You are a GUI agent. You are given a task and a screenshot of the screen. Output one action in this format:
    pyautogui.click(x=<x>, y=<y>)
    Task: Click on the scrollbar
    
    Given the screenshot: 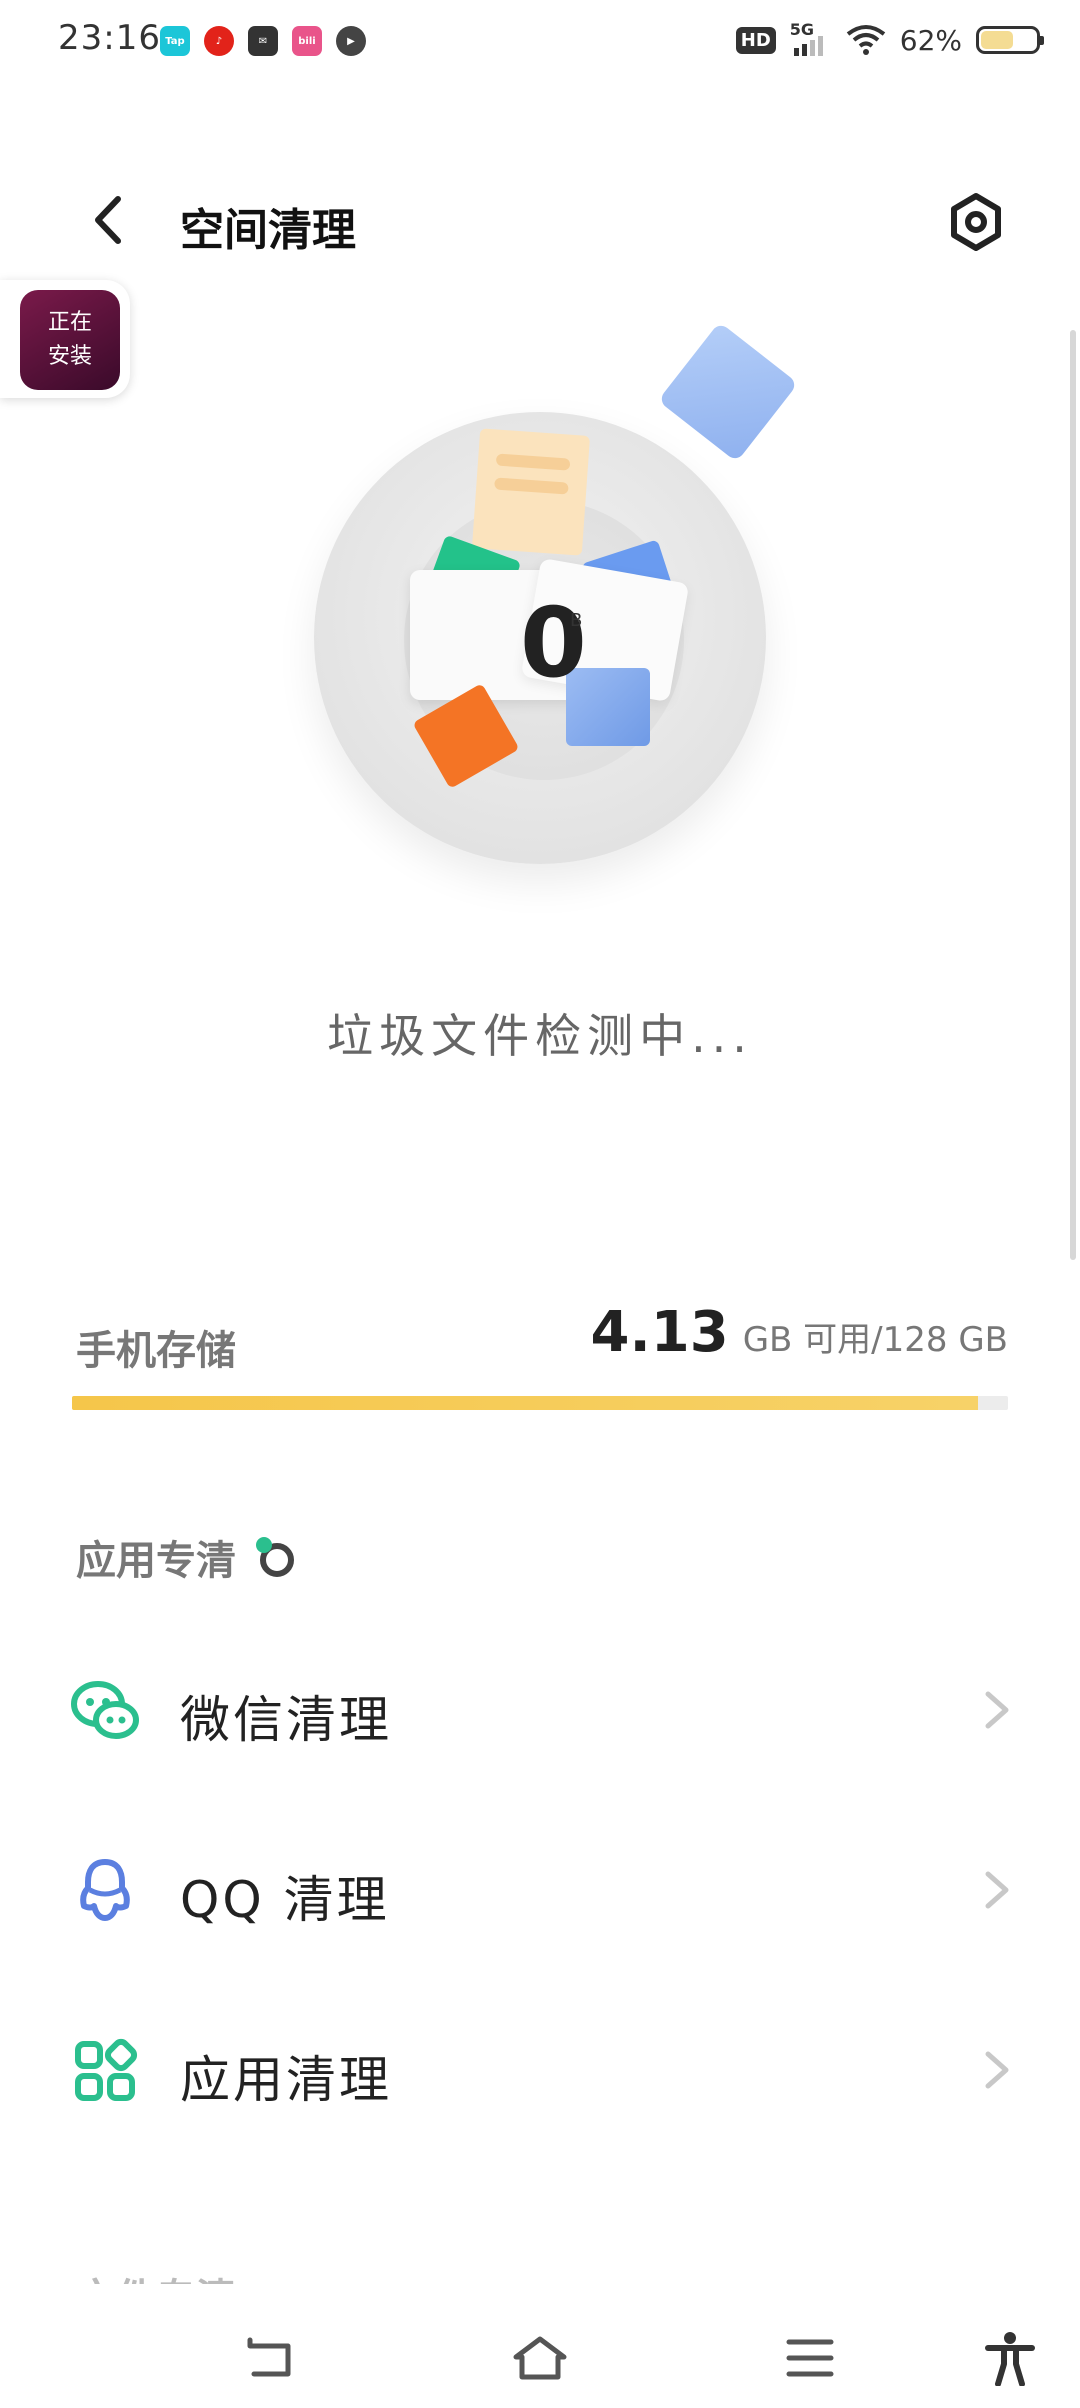 What is the action you would take?
    pyautogui.click(x=1073, y=795)
    